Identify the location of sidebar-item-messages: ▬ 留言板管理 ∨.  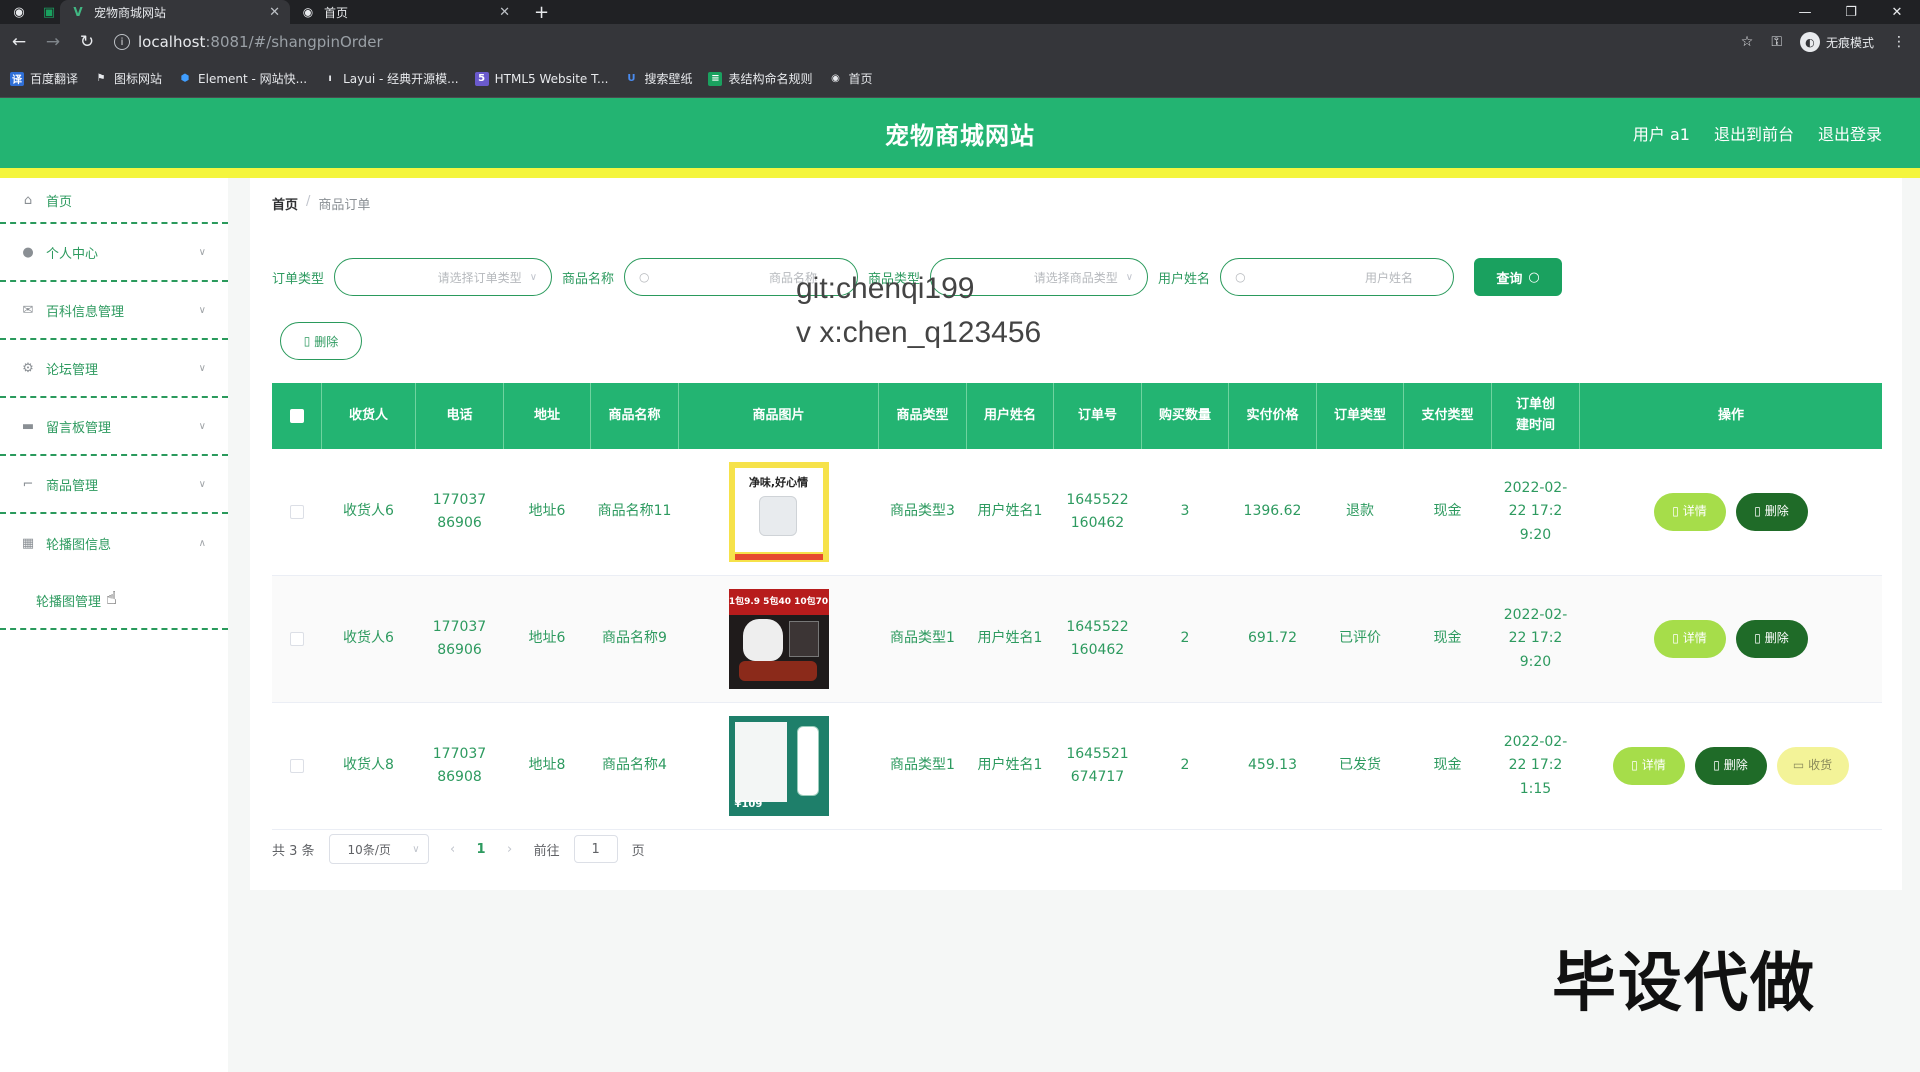
(114, 427).